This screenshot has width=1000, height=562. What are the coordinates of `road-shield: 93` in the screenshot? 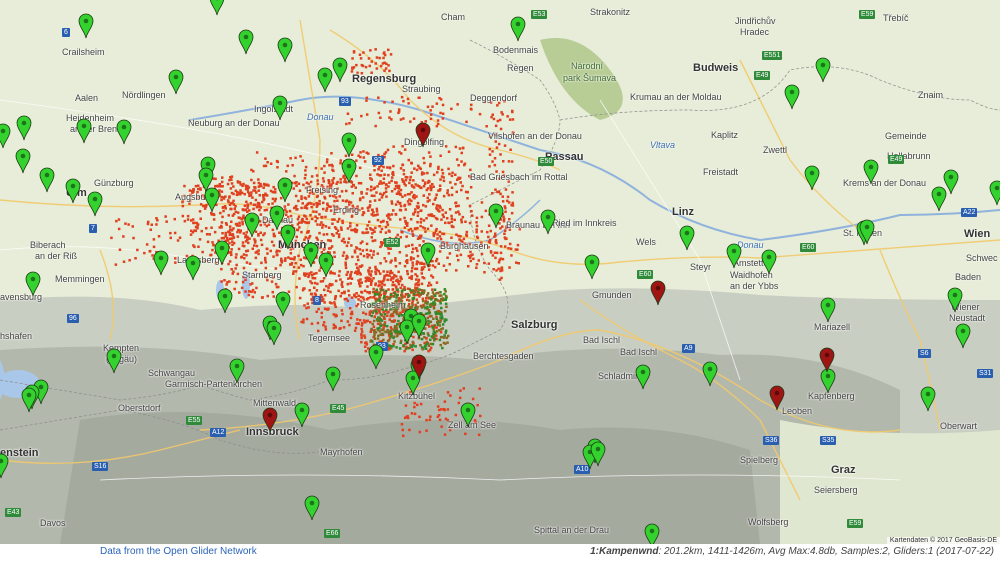 It's located at (345, 101).